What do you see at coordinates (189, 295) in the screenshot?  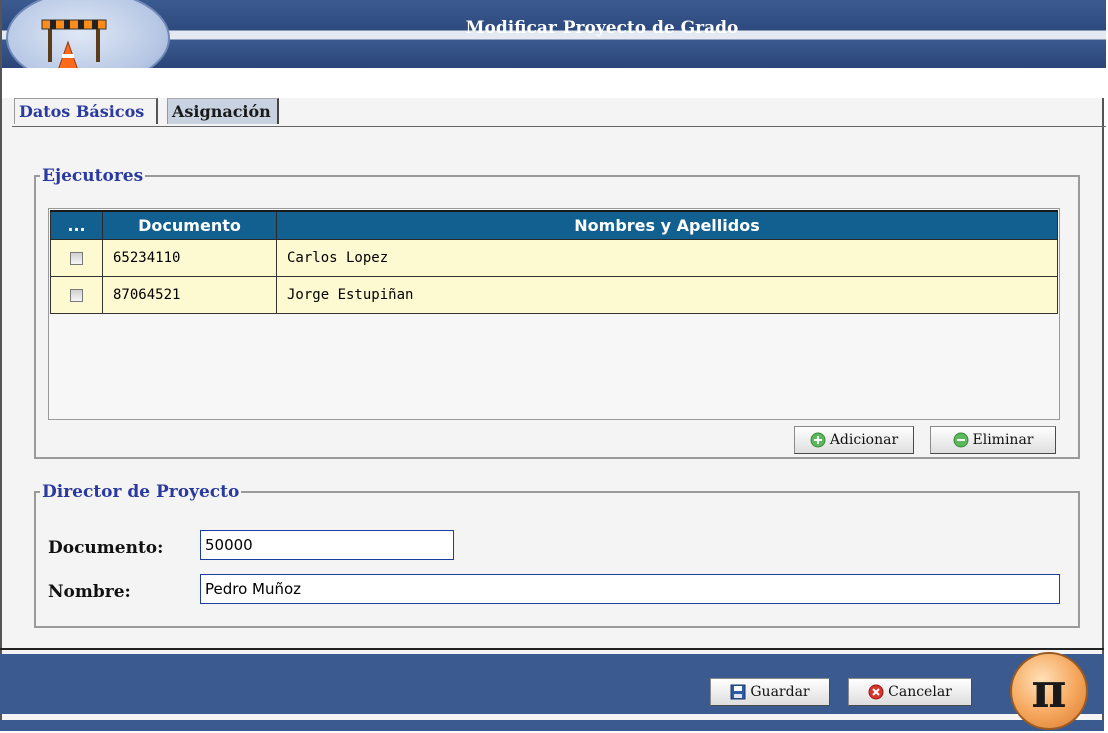 I see `cell-documento: 87064521` at bounding box center [189, 295].